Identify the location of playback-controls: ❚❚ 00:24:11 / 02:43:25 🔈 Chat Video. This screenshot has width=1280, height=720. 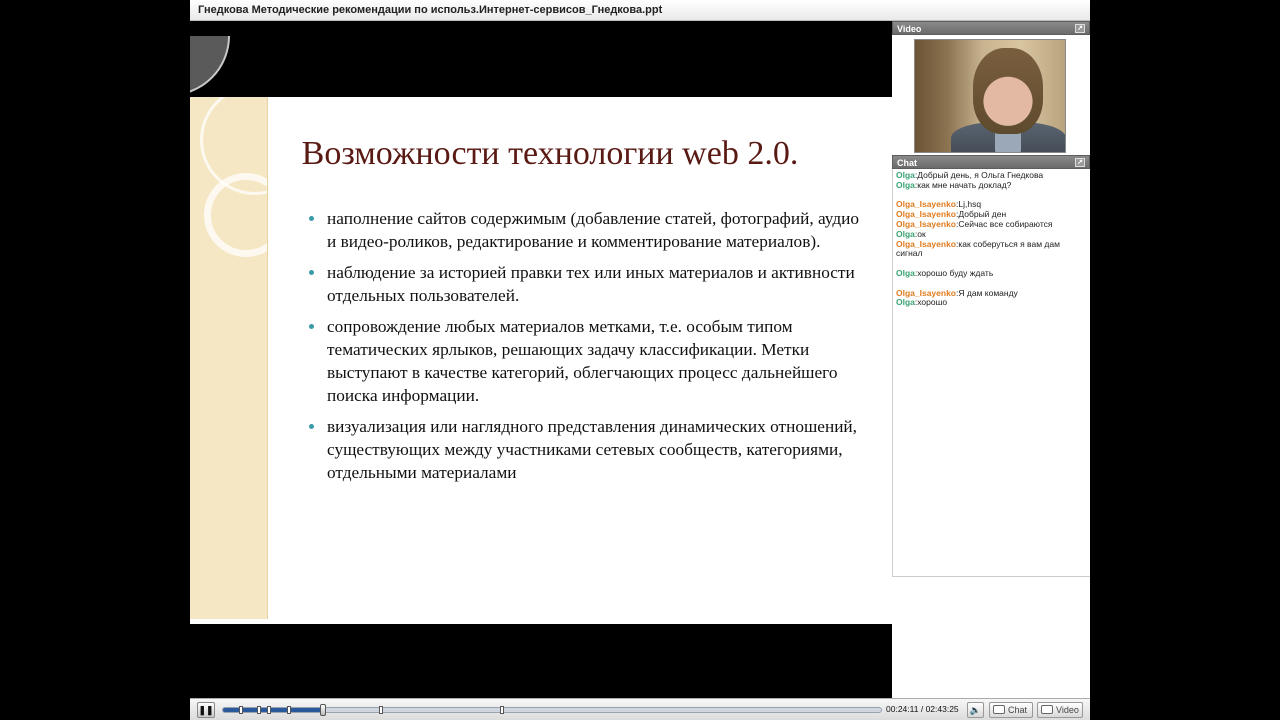
(640, 709).